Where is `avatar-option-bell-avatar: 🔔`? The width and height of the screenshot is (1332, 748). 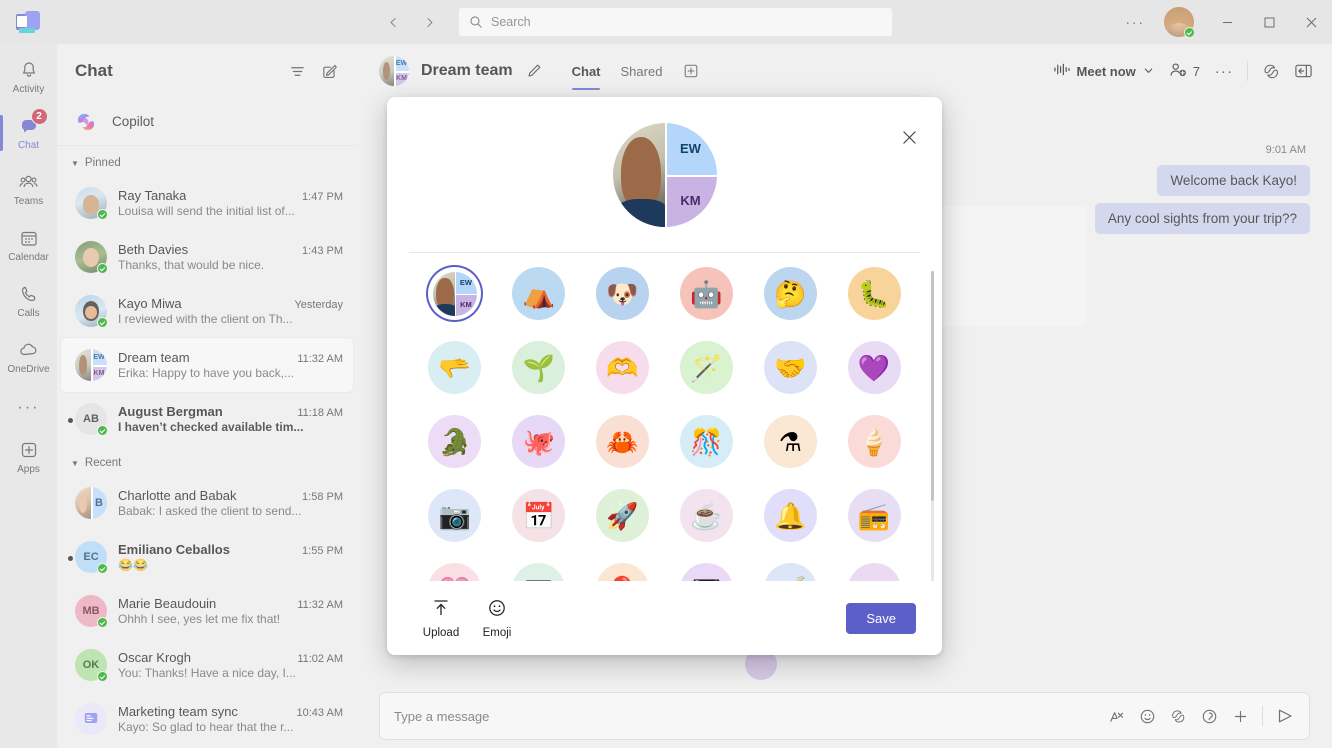
avatar-option-bell-avatar: 🔔 is located at coordinates (790, 515).